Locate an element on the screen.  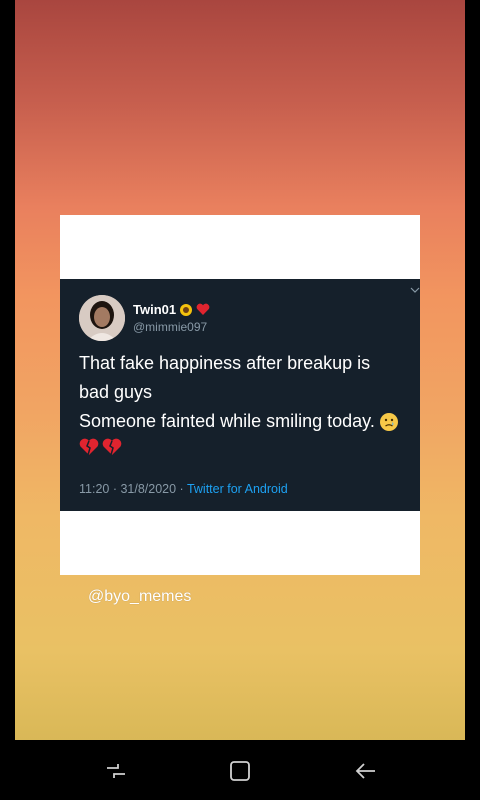
handle: @mimmie097 is located at coordinates (170, 327).